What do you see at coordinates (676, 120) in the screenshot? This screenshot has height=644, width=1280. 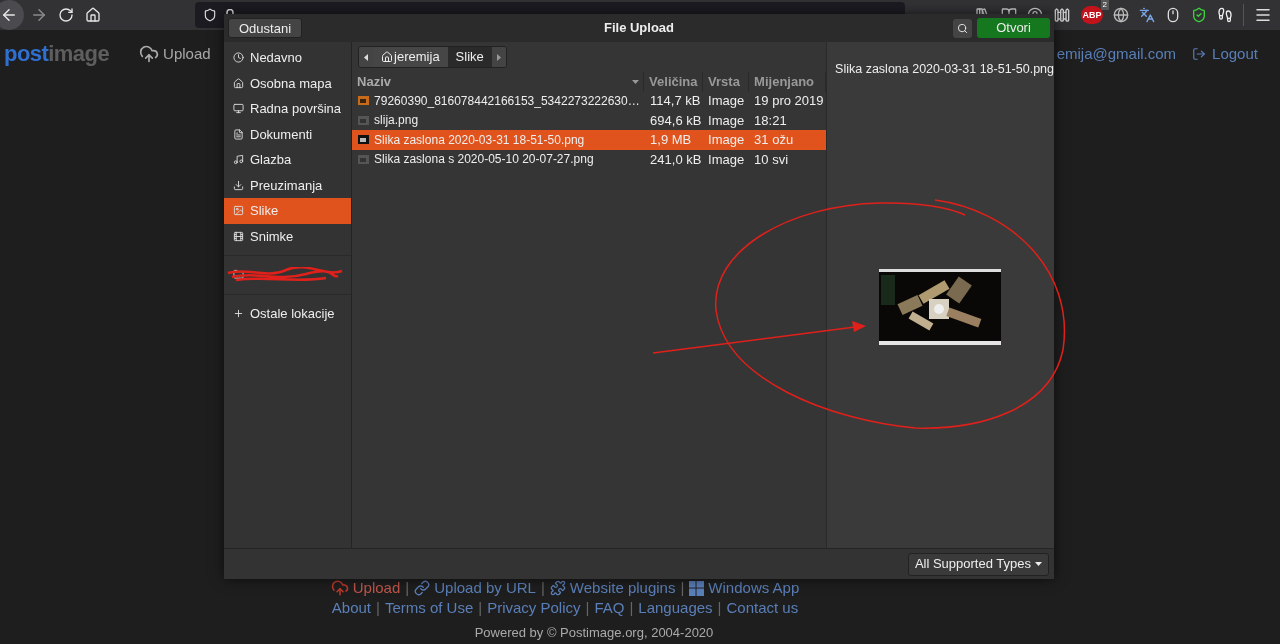 I see `file-size: 694,6 kB` at bounding box center [676, 120].